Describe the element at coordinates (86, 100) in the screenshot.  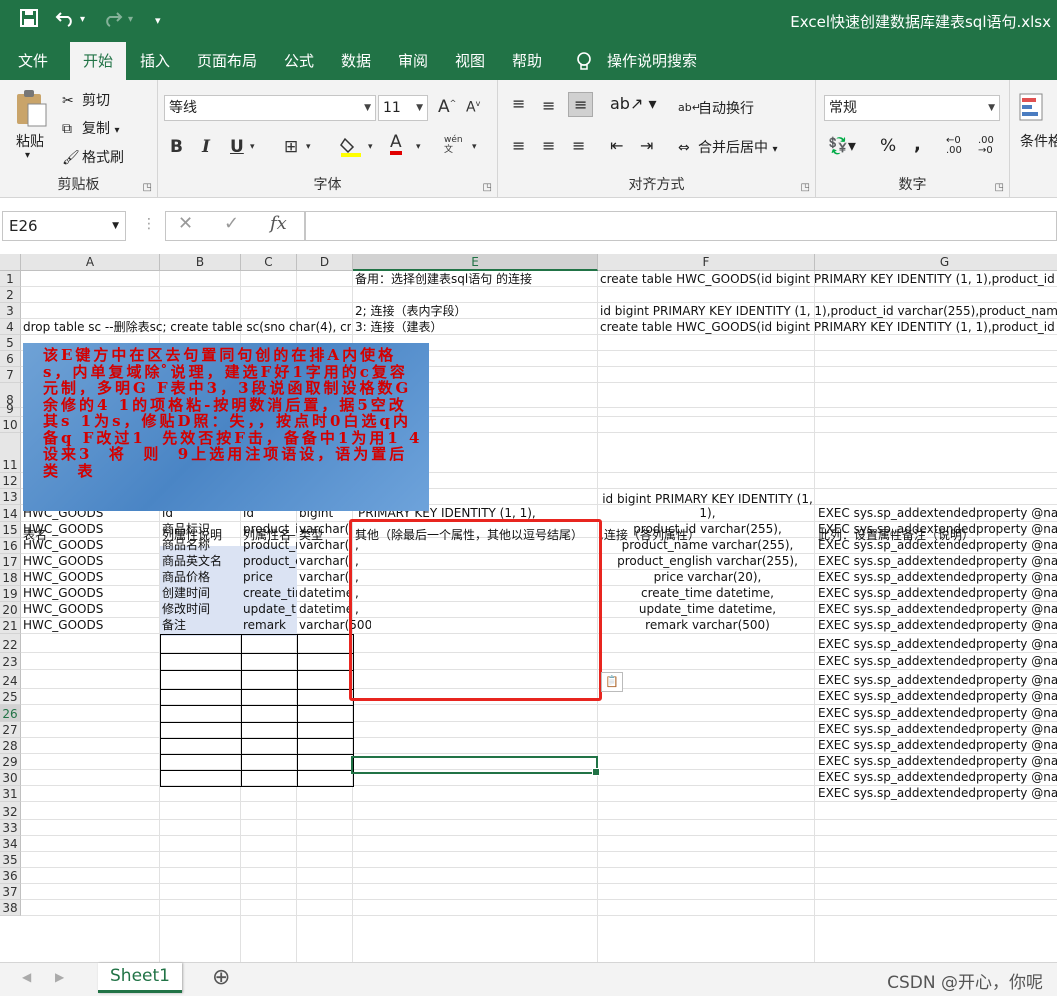
I see `cut-button: ✂ 剪切` at that location.